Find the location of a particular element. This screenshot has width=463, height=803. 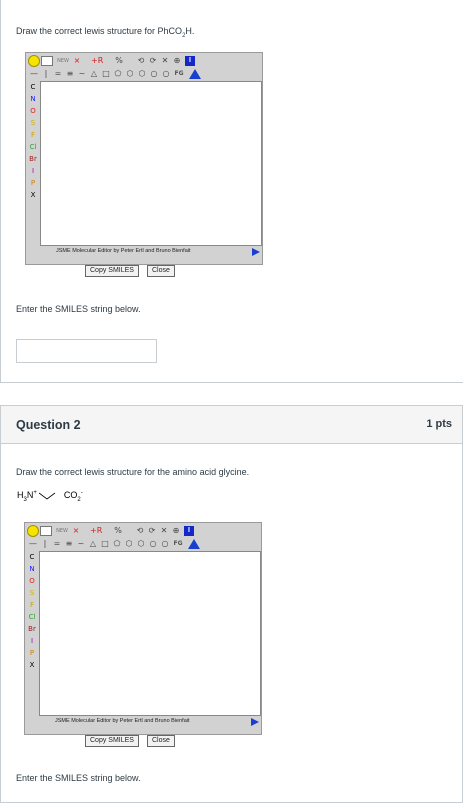

question-2-smiles-label: Enter the SMILES string below. is located at coordinates (78, 778).